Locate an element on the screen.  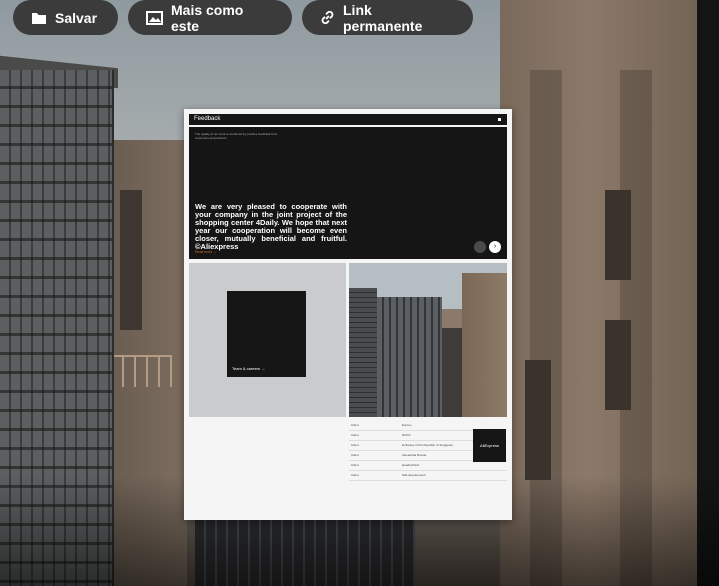
permalink-button: Link permanente is located at coordinates (387, 17).